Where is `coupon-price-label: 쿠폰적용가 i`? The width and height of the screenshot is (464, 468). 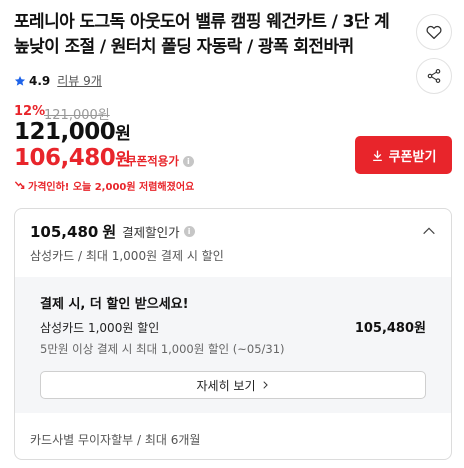 coupon-price-label: 쿠폰적용가 i is located at coordinates (160, 161).